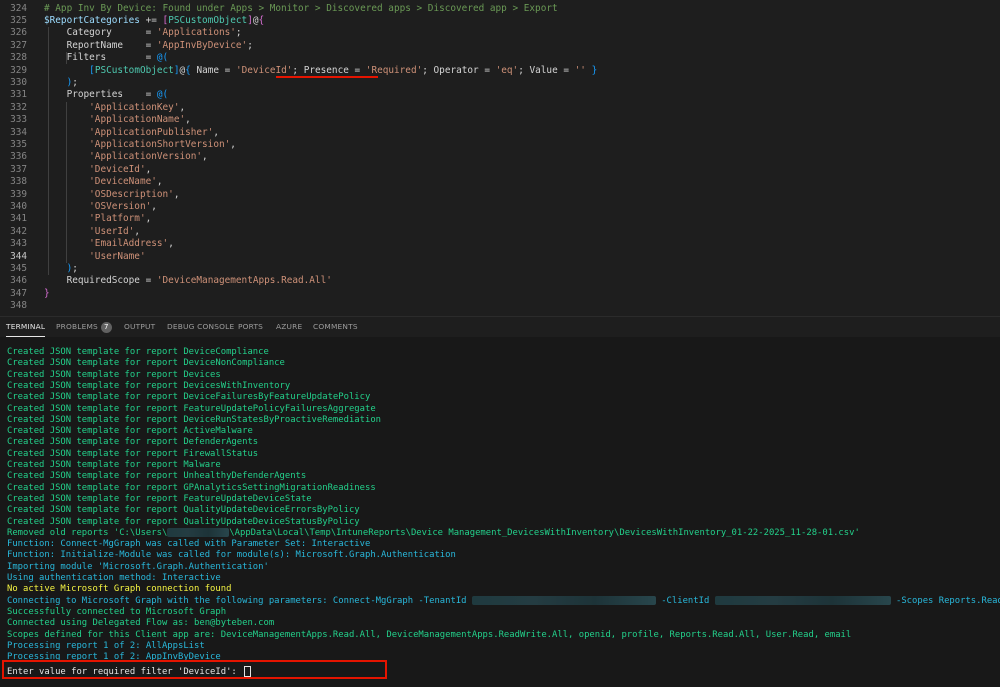  I want to click on code-token: }, so click(47, 293).